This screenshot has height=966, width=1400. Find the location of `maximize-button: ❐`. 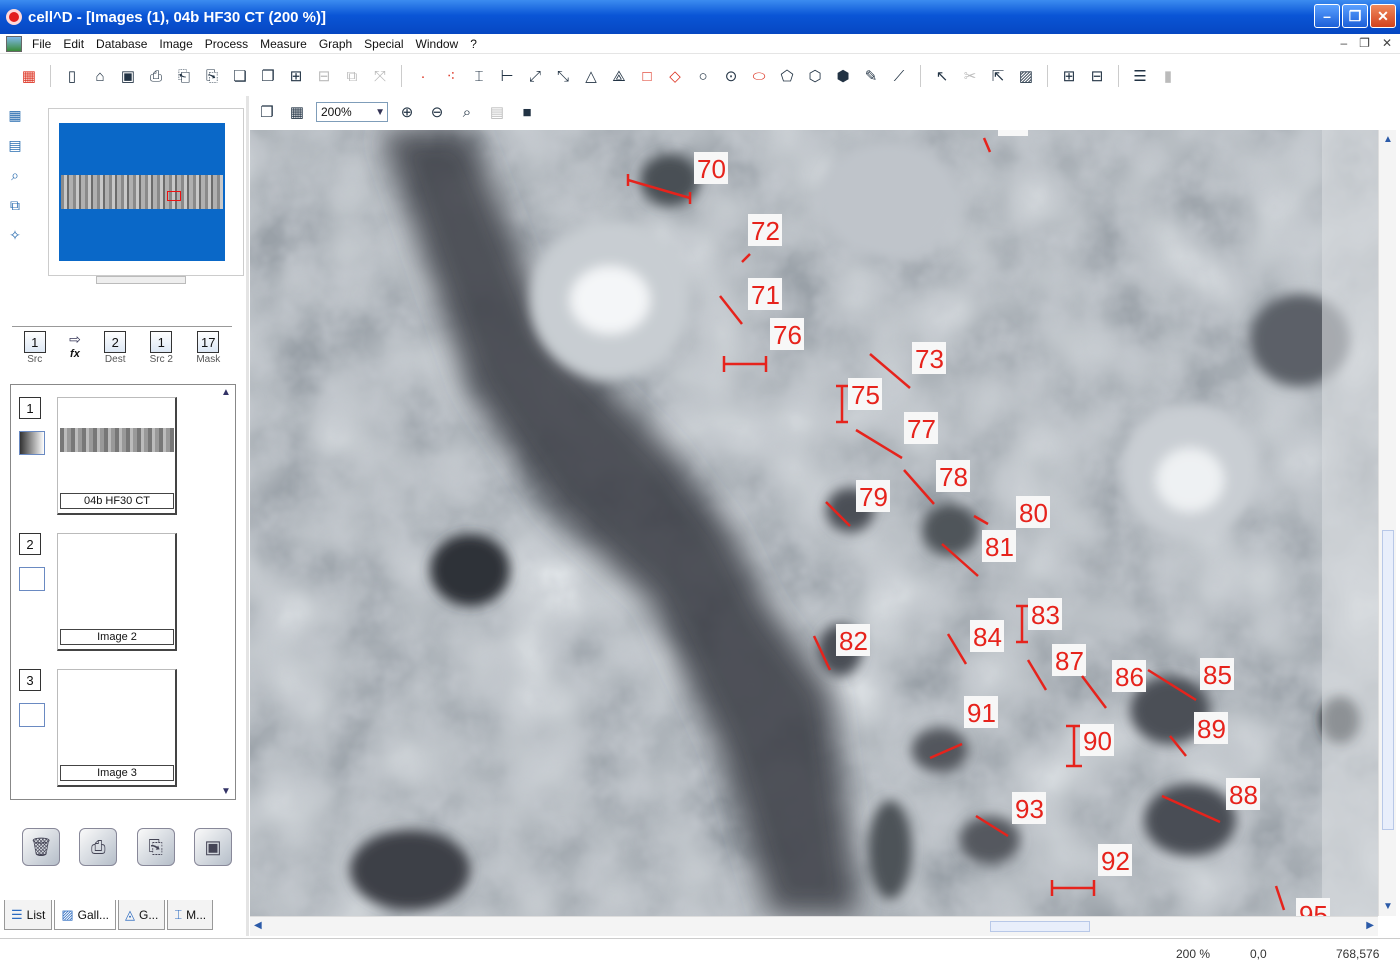

maximize-button: ❐ is located at coordinates (1355, 16).